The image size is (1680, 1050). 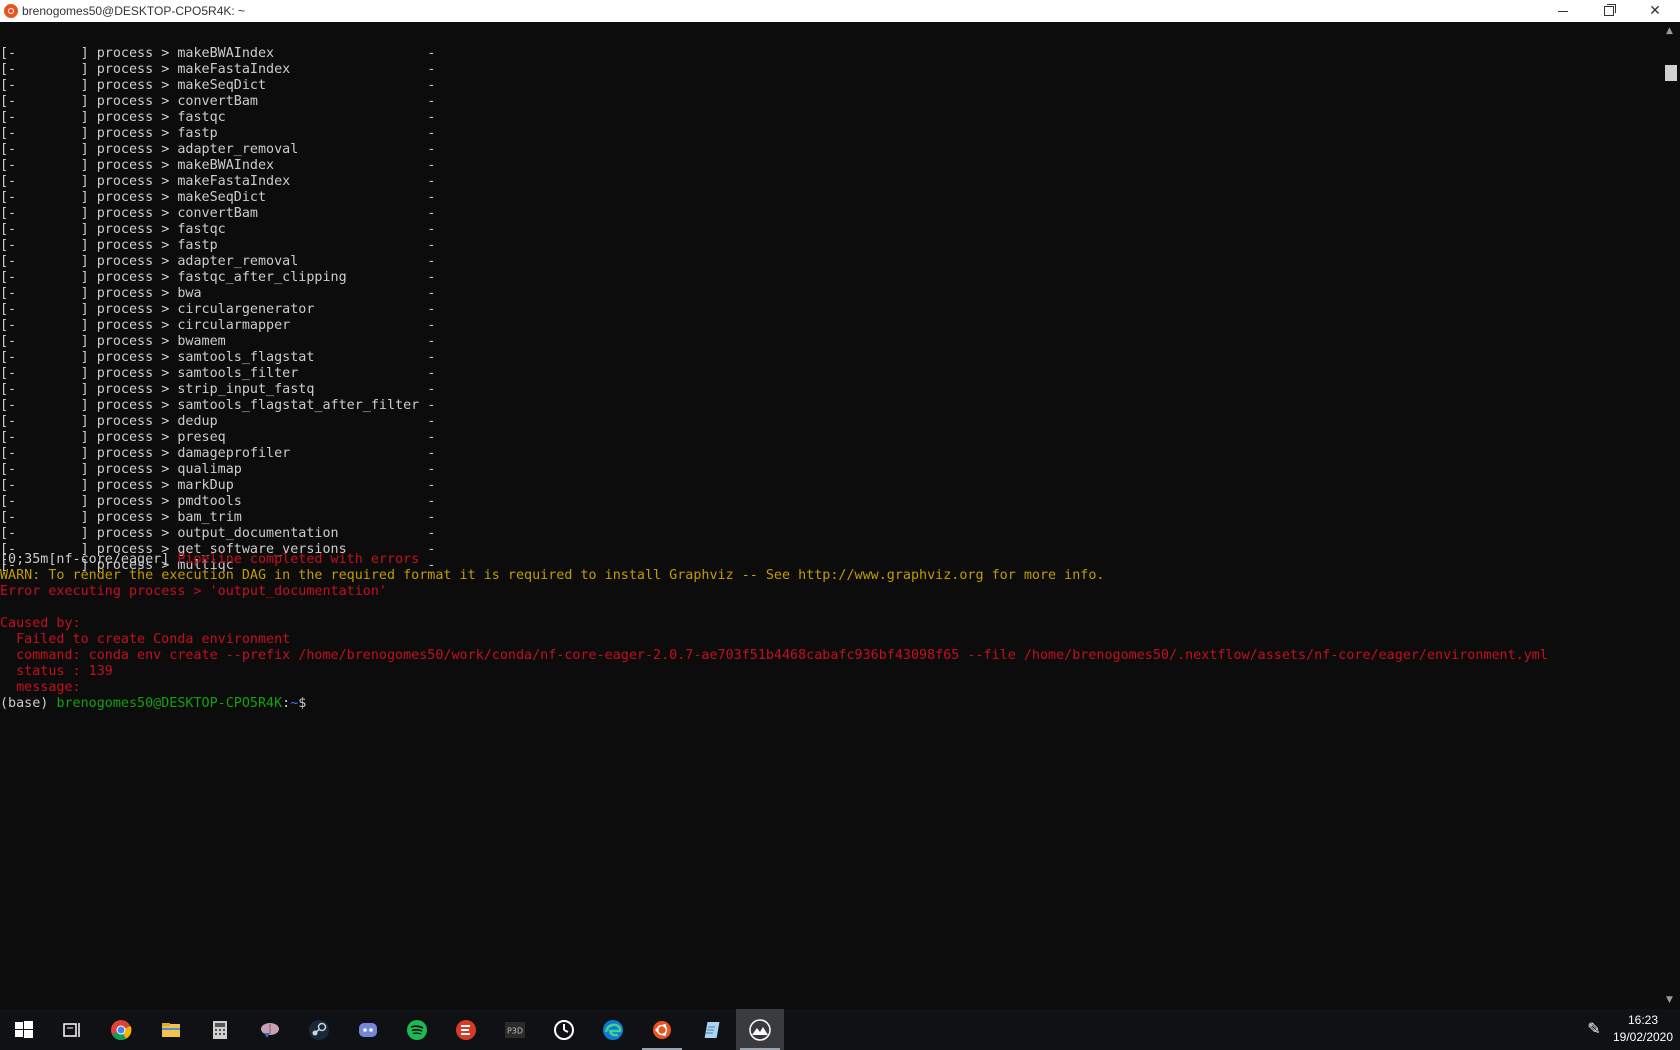 I want to click on notepad-button, so click(x=711, y=1029).